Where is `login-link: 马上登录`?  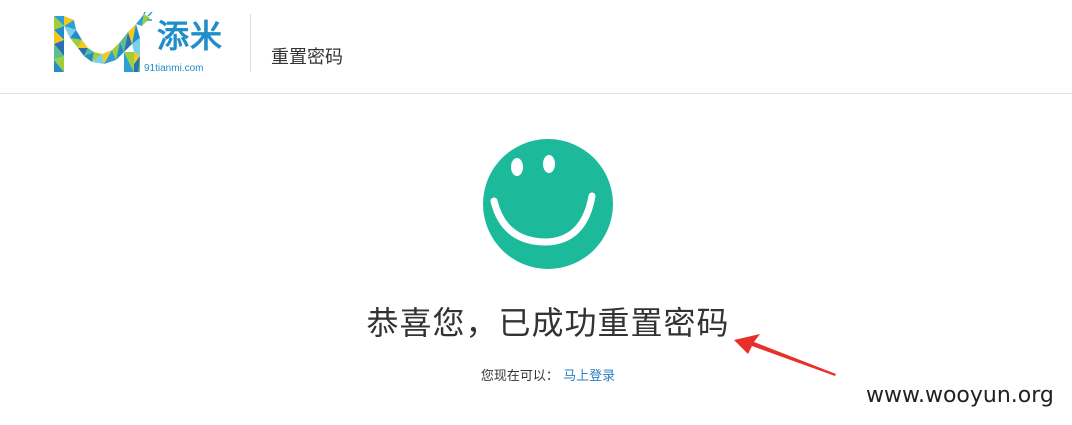
login-link: 马上登录 is located at coordinates (589, 376).